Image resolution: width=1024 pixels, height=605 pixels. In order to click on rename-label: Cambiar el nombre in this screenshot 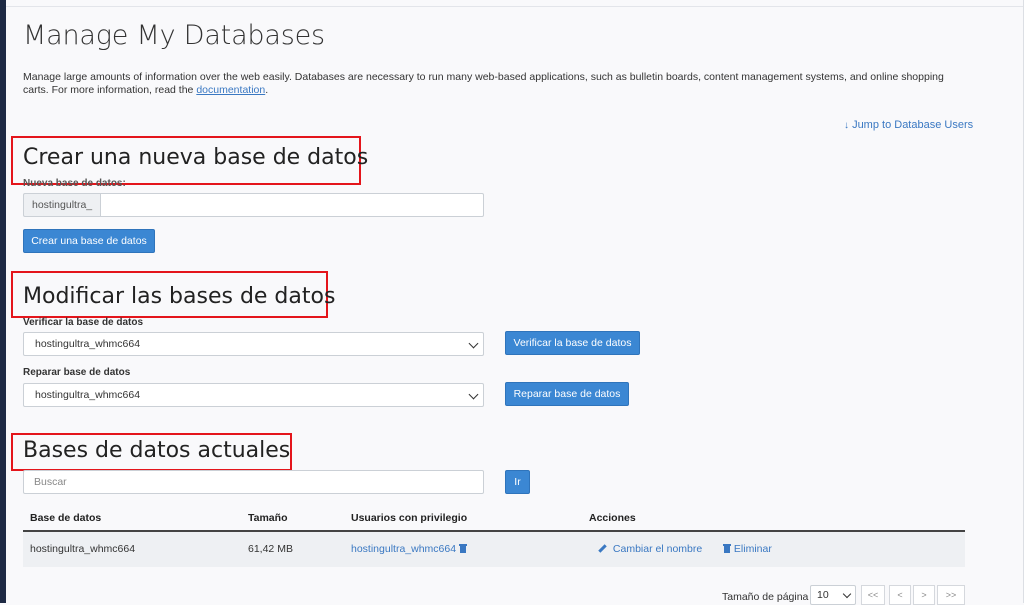, I will do `click(657, 549)`.